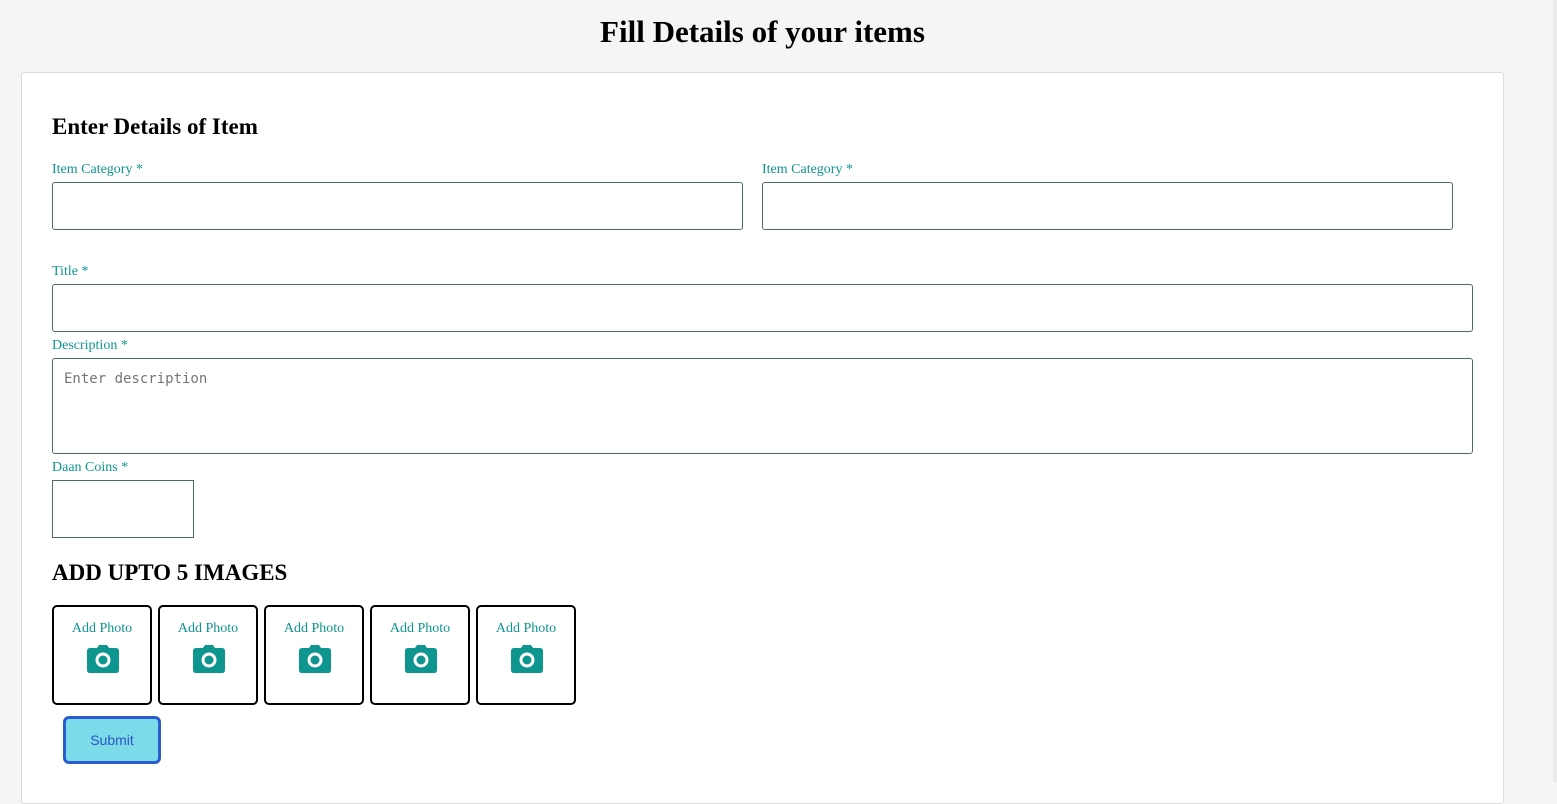 This screenshot has width=1557, height=804. I want to click on title-label: Title *, so click(70, 271).